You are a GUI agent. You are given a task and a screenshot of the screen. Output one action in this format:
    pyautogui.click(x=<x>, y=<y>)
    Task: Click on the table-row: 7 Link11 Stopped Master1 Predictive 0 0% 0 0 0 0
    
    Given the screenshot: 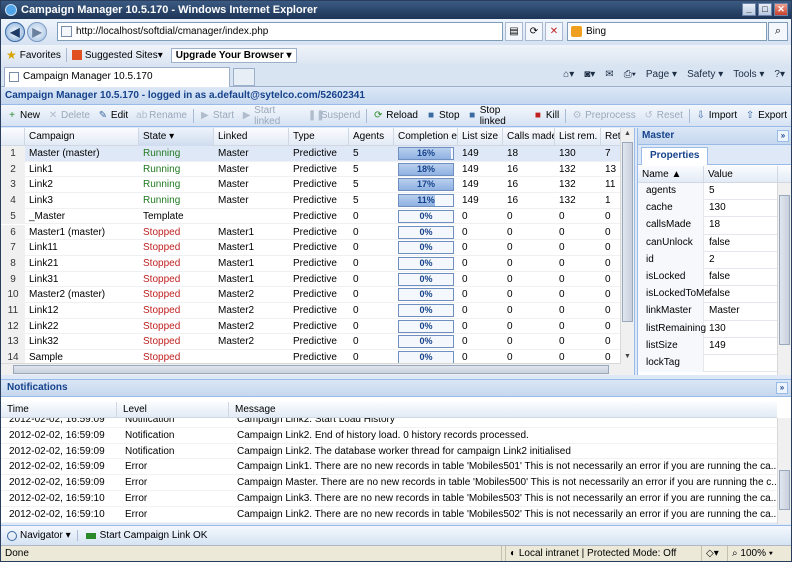 What is the action you would take?
    pyautogui.click(x=311, y=248)
    